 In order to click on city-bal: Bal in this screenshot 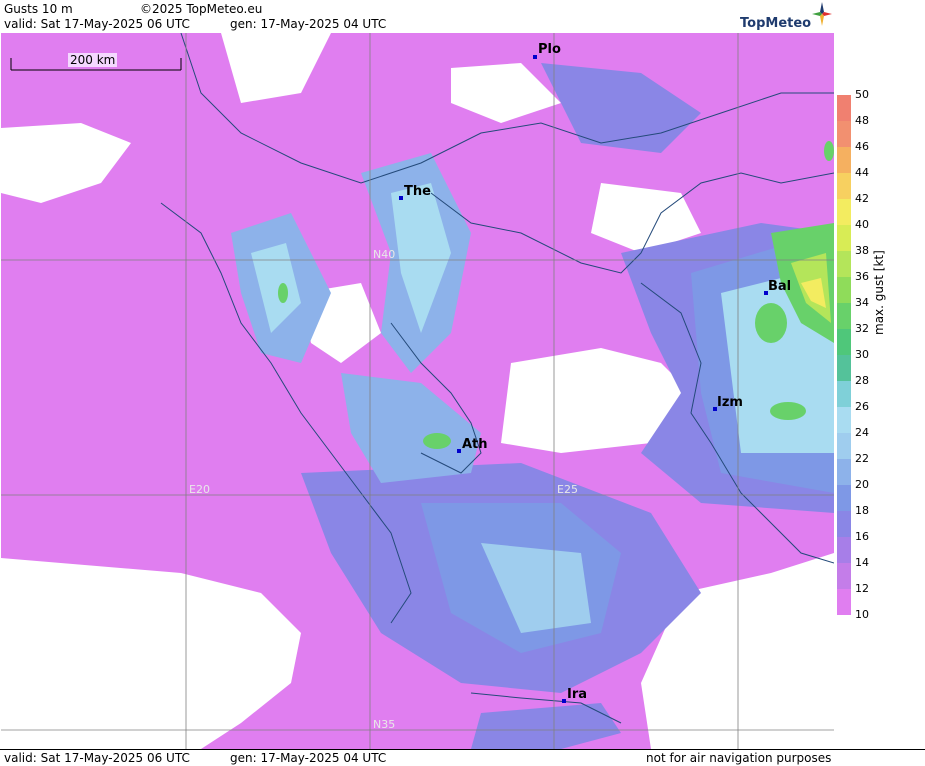, I will do `click(777, 287)`.